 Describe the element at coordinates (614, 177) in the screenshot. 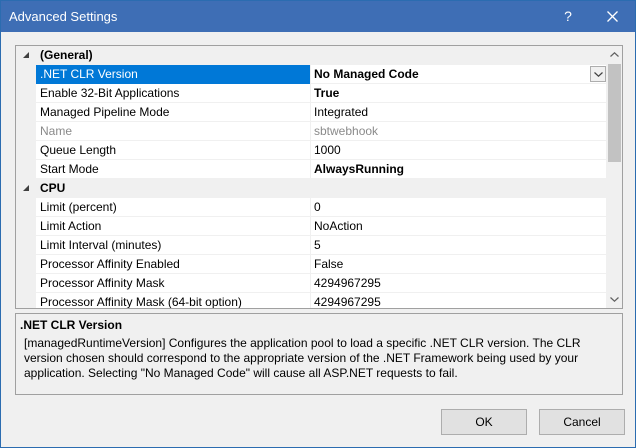

I see `vertical-scrollbar` at that location.